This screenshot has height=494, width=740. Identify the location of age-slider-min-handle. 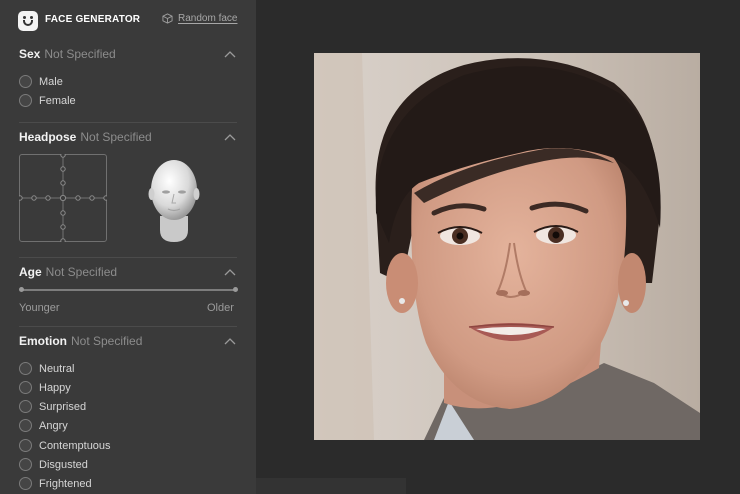
(21, 289).